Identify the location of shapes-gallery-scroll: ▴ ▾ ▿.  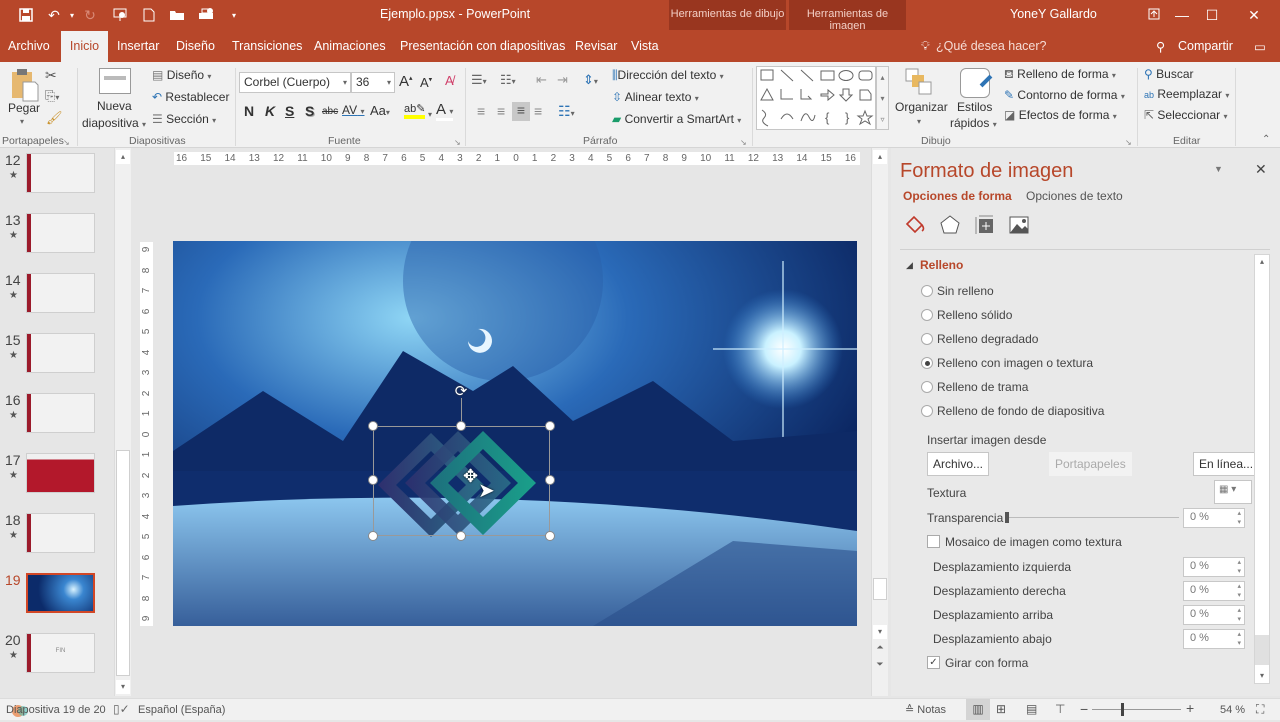
(882, 98).